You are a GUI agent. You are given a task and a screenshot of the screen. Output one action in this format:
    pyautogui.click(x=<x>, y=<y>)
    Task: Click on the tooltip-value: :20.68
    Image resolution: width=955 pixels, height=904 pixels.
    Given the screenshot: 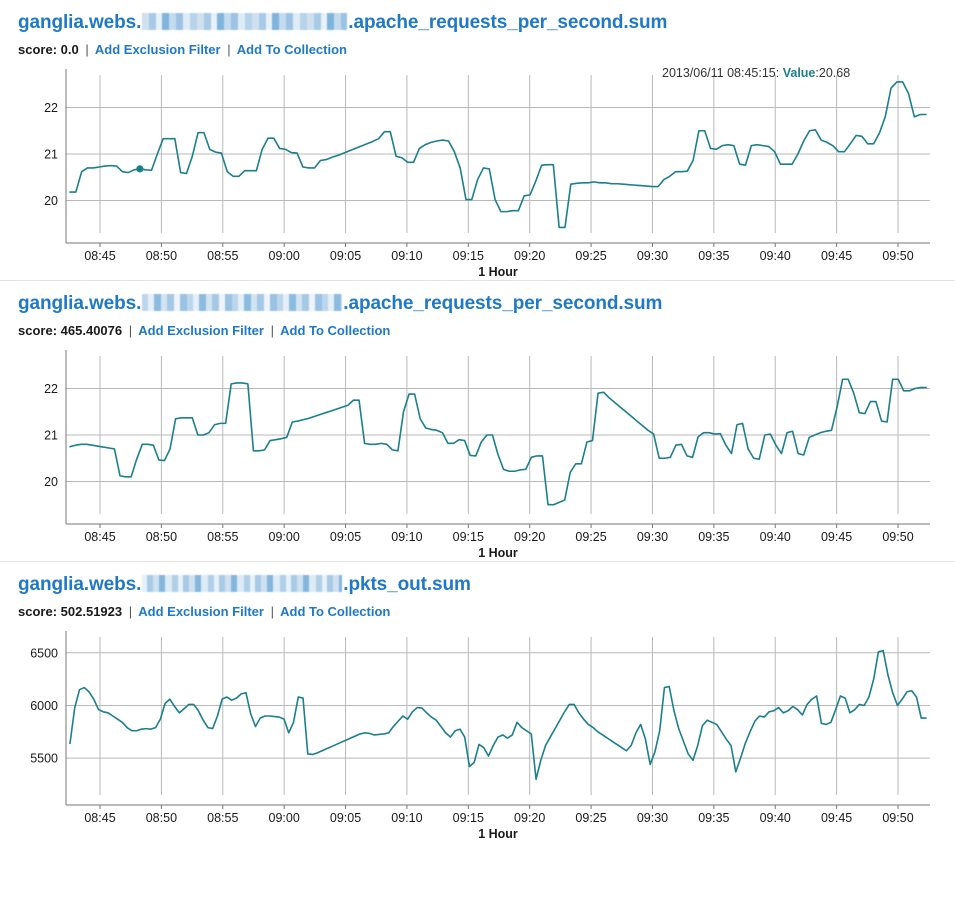 What is the action you would take?
    pyautogui.click(x=832, y=73)
    